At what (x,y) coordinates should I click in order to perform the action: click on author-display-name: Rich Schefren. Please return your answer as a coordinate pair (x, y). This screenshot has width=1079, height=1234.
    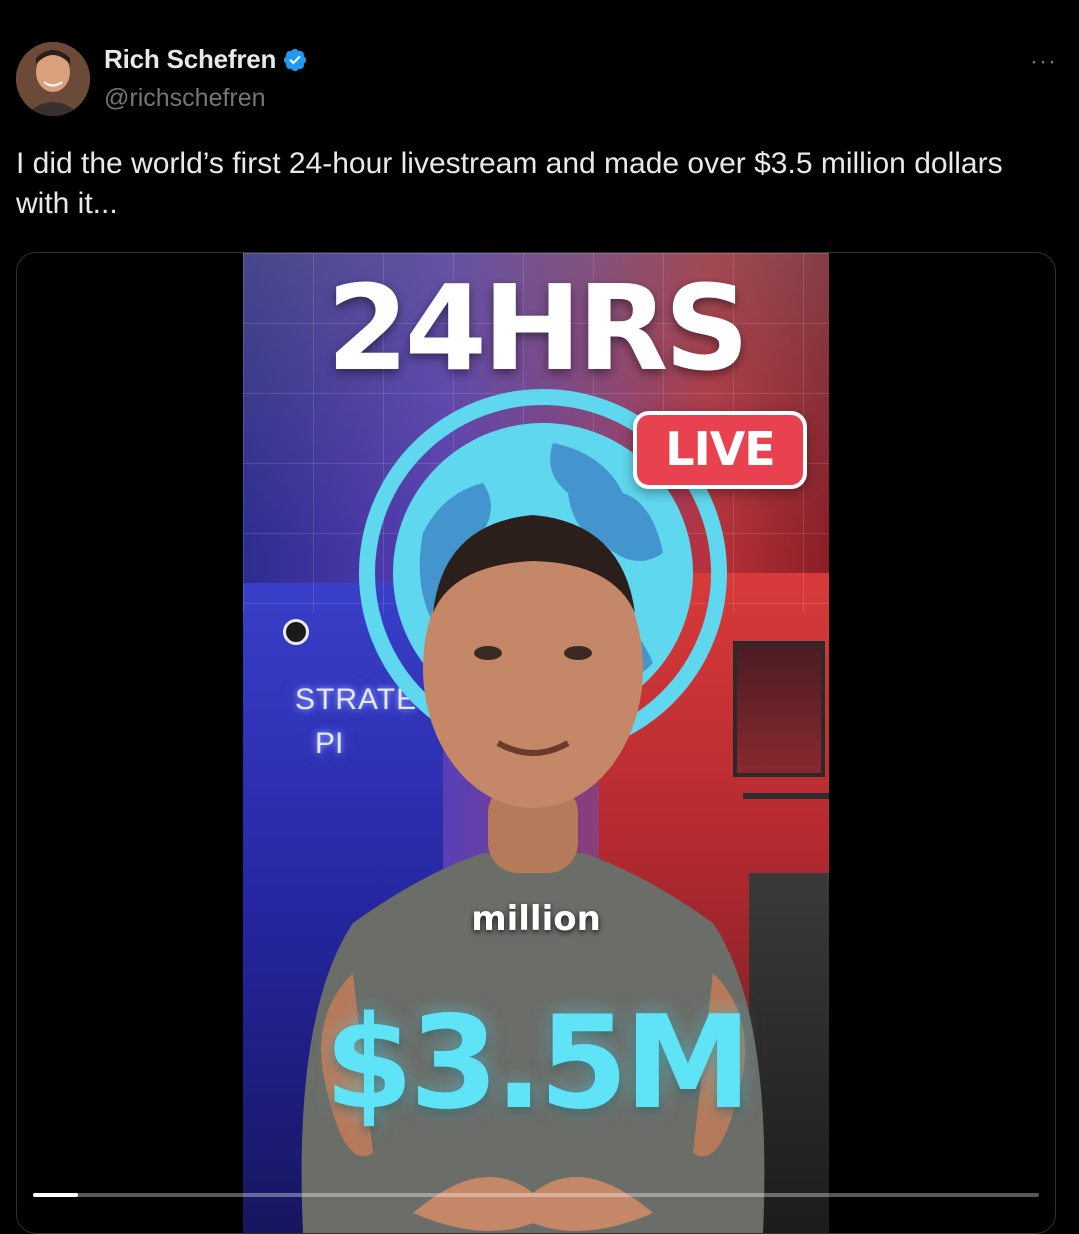
    Looking at the image, I should click on (190, 59).